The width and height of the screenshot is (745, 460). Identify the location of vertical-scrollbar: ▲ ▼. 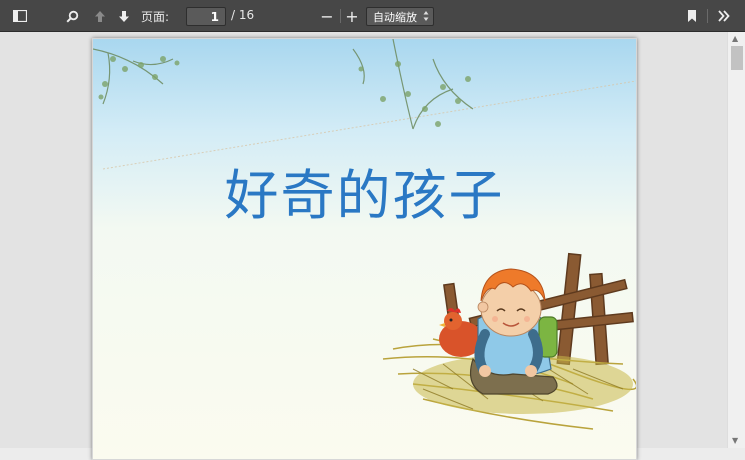
(736, 240).